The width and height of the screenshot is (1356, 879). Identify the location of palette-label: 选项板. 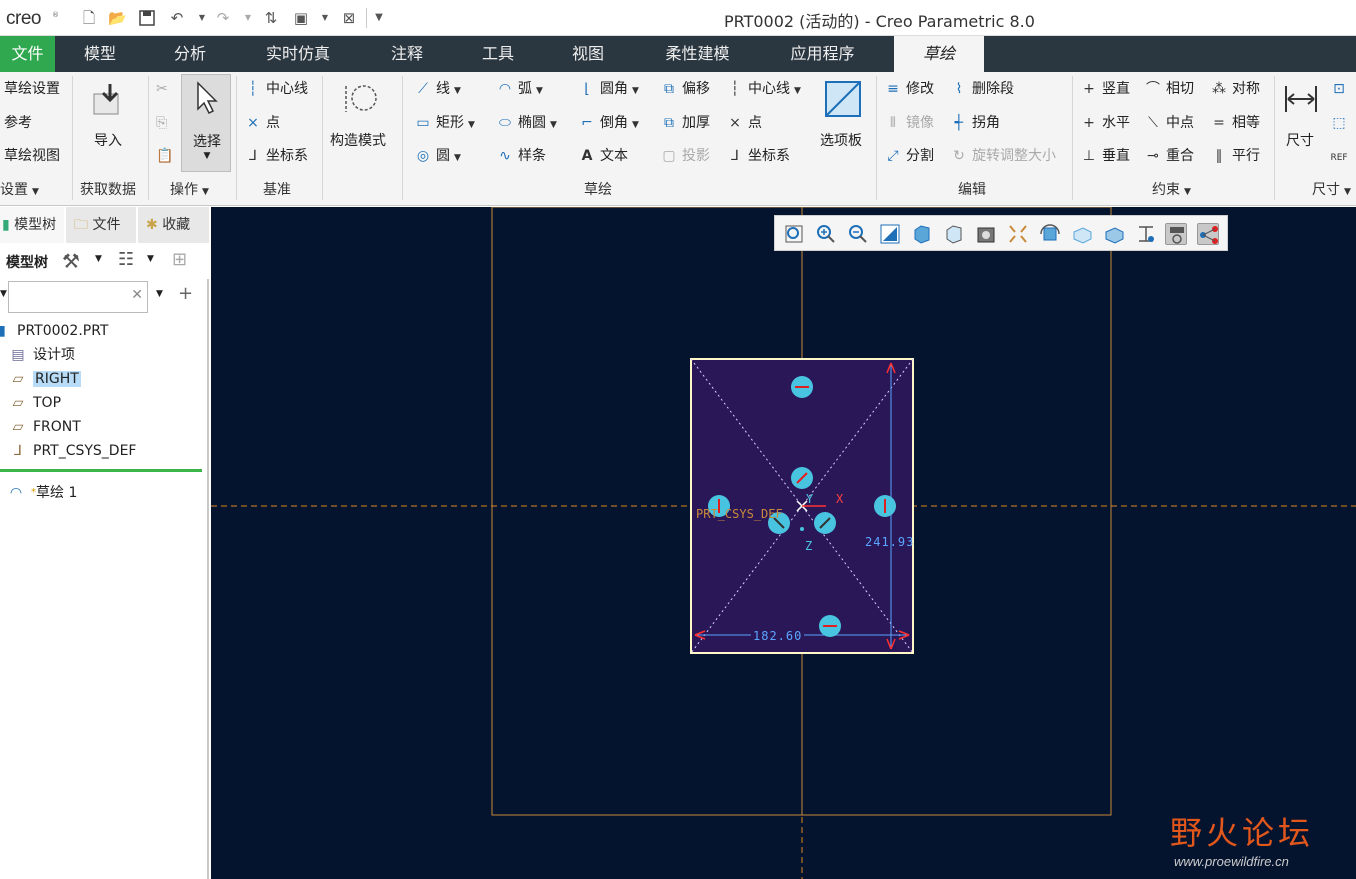
(841, 140).